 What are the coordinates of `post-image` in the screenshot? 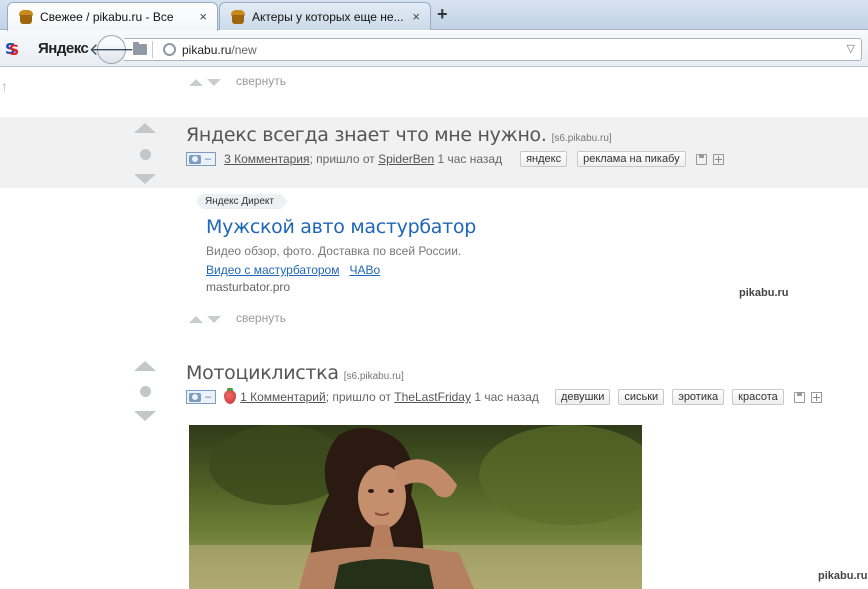 It's located at (415, 507).